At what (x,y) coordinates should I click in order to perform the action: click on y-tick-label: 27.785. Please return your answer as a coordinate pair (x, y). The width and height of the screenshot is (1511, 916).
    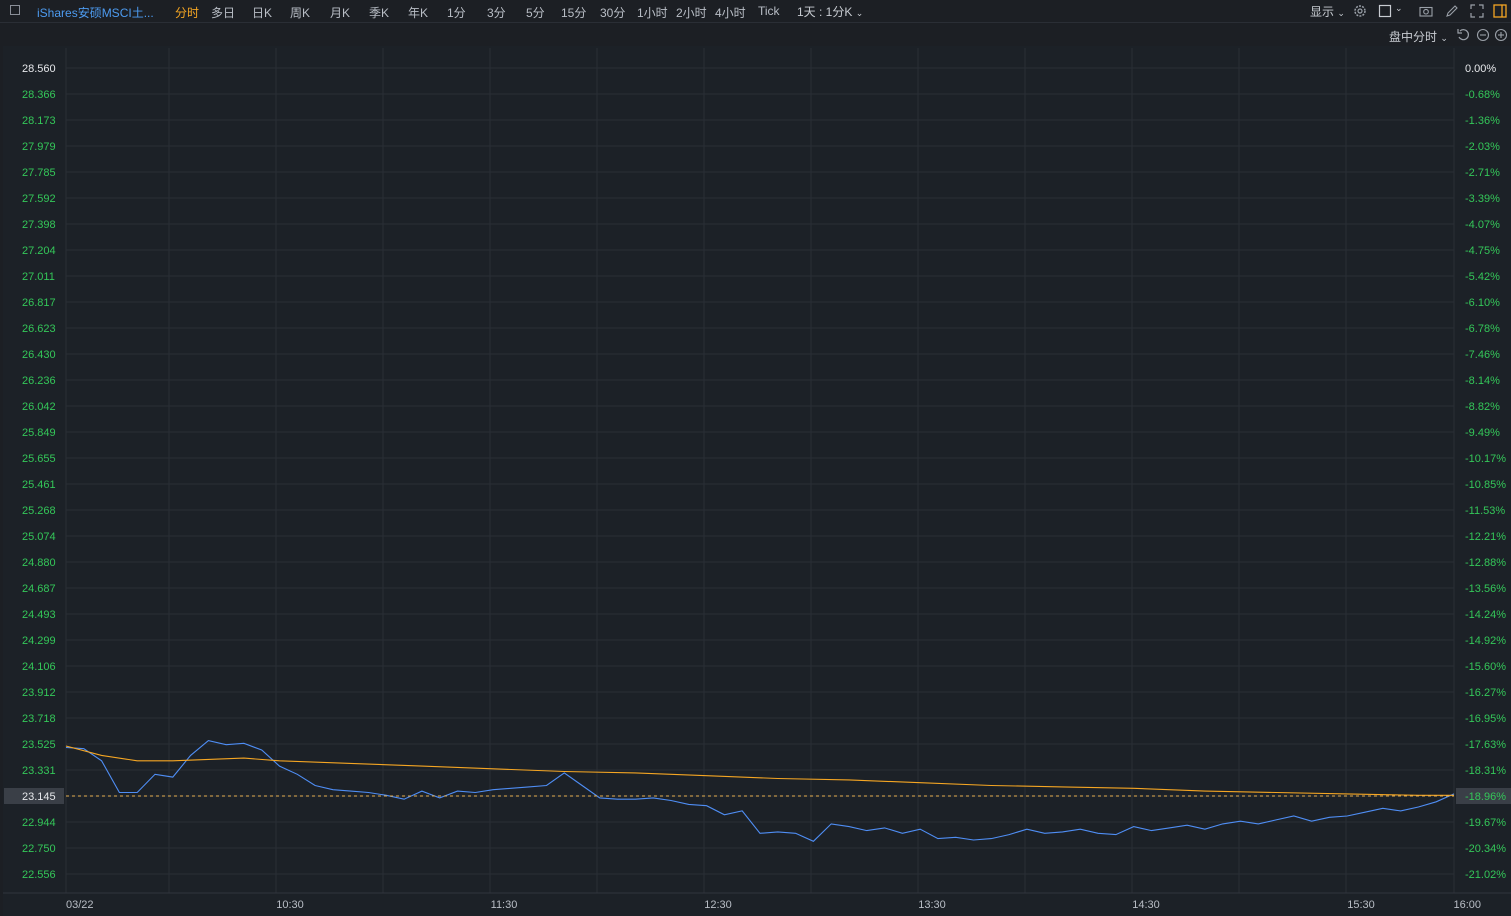
    Looking at the image, I should click on (39, 173).